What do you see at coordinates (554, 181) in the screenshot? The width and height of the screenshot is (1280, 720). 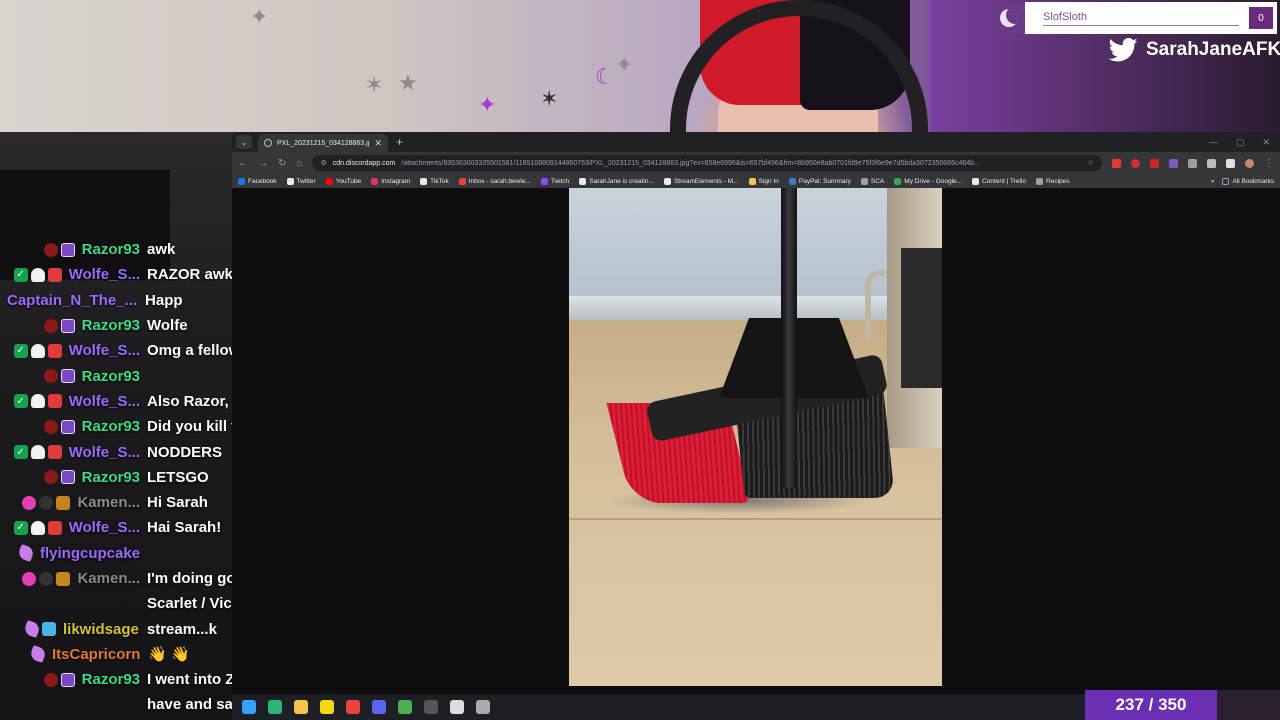 I see `bookmark-item: Twitch` at bounding box center [554, 181].